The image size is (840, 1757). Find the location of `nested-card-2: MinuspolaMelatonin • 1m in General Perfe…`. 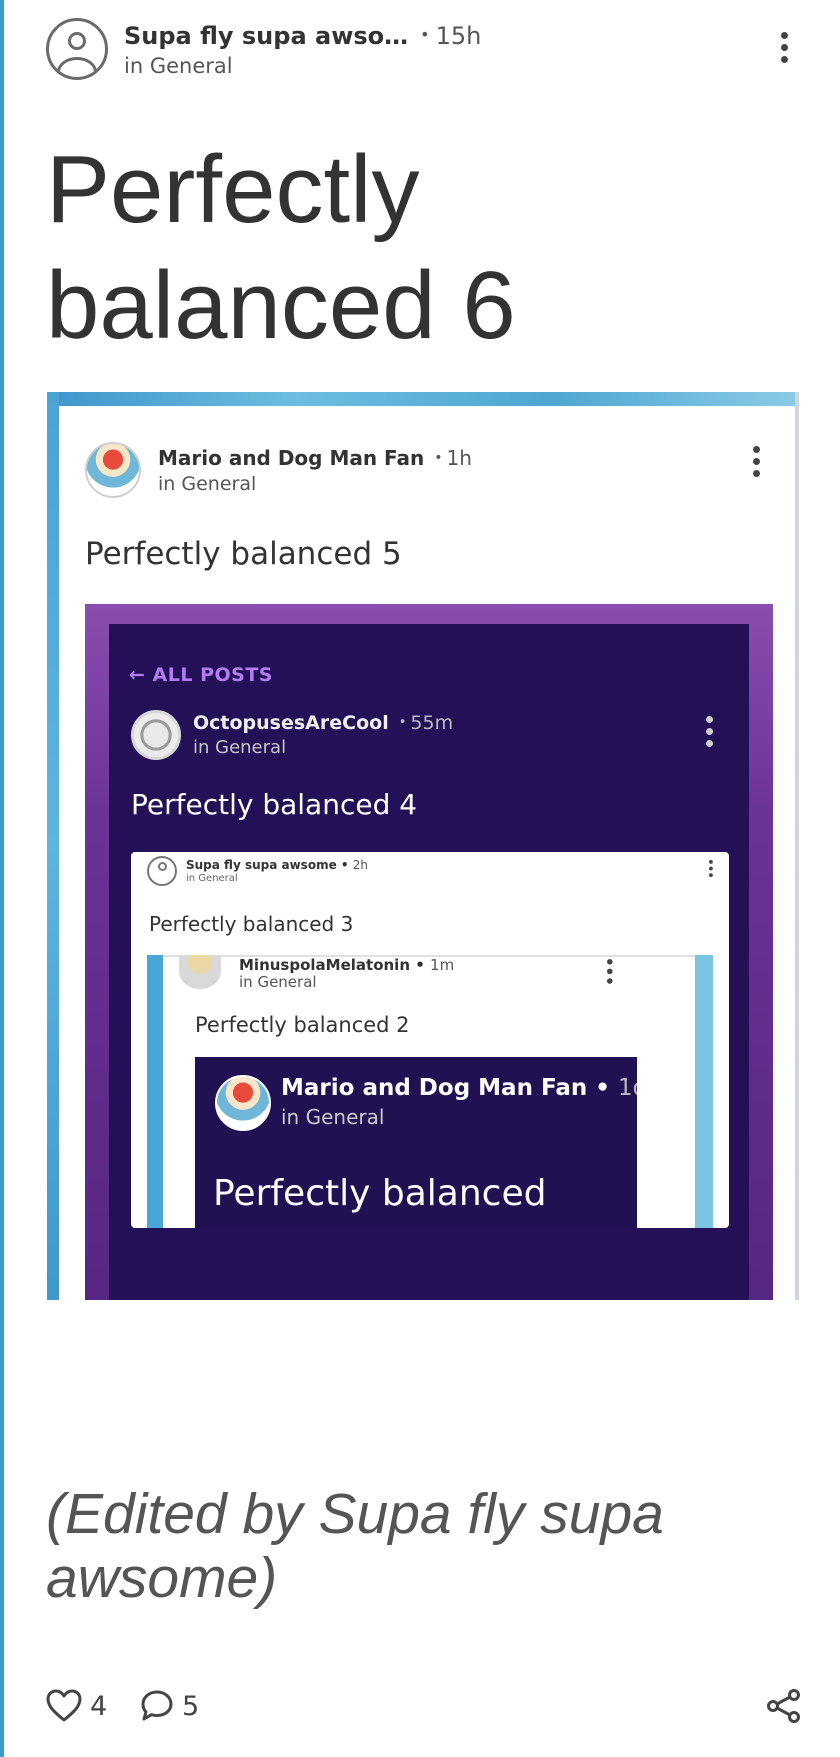

nested-card-2: MinuspolaMelatonin • 1m in General Perfe… is located at coordinates (430, 1091).